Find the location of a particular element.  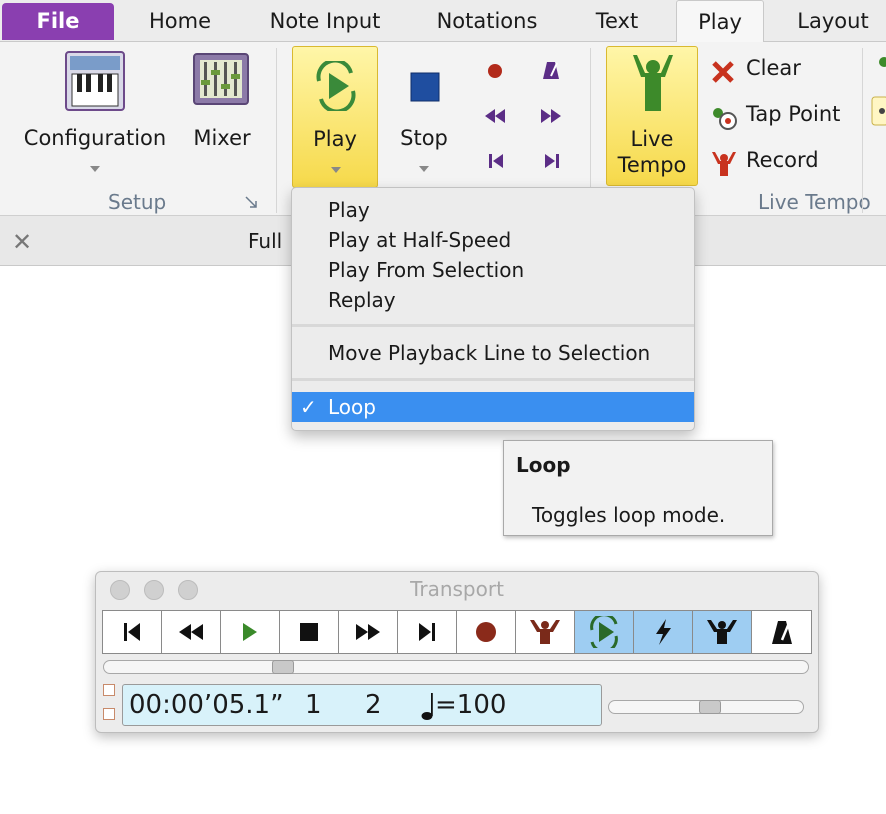

tooltip-description: Toggles loop mode. is located at coordinates (629, 515).